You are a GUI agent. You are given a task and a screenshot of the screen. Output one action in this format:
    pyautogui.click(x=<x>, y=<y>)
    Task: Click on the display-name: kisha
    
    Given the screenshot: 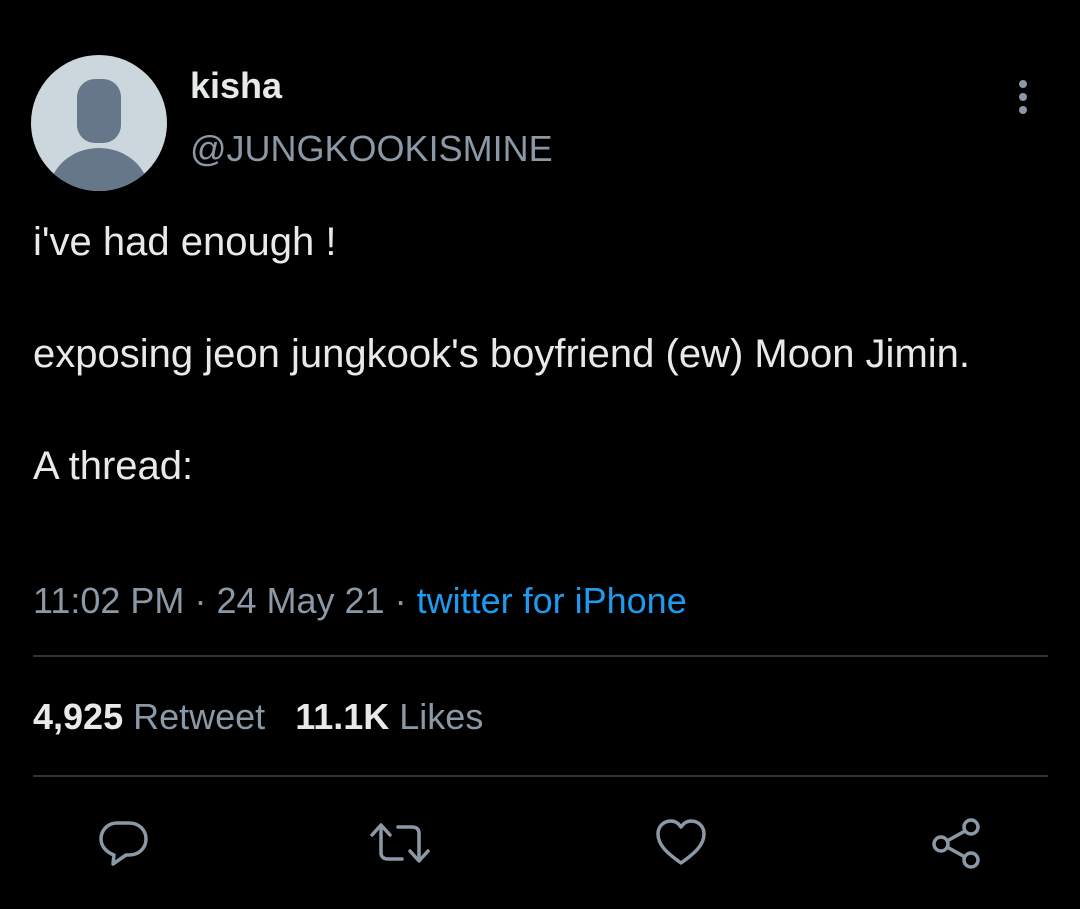 What is the action you would take?
    pyautogui.click(x=236, y=86)
    